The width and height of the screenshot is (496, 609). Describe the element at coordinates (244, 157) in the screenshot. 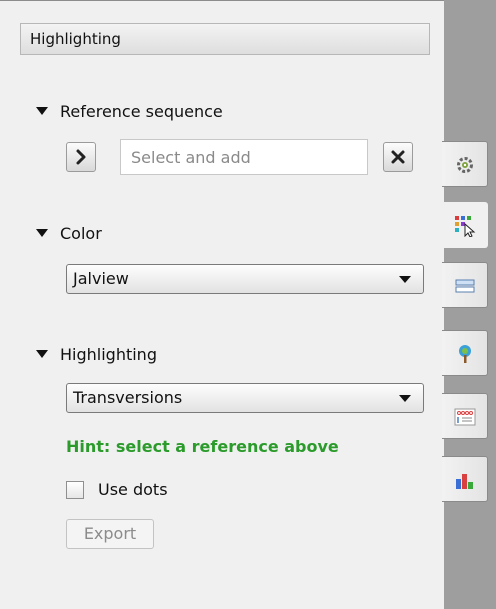

I see `reference-sequence-input` at that location.